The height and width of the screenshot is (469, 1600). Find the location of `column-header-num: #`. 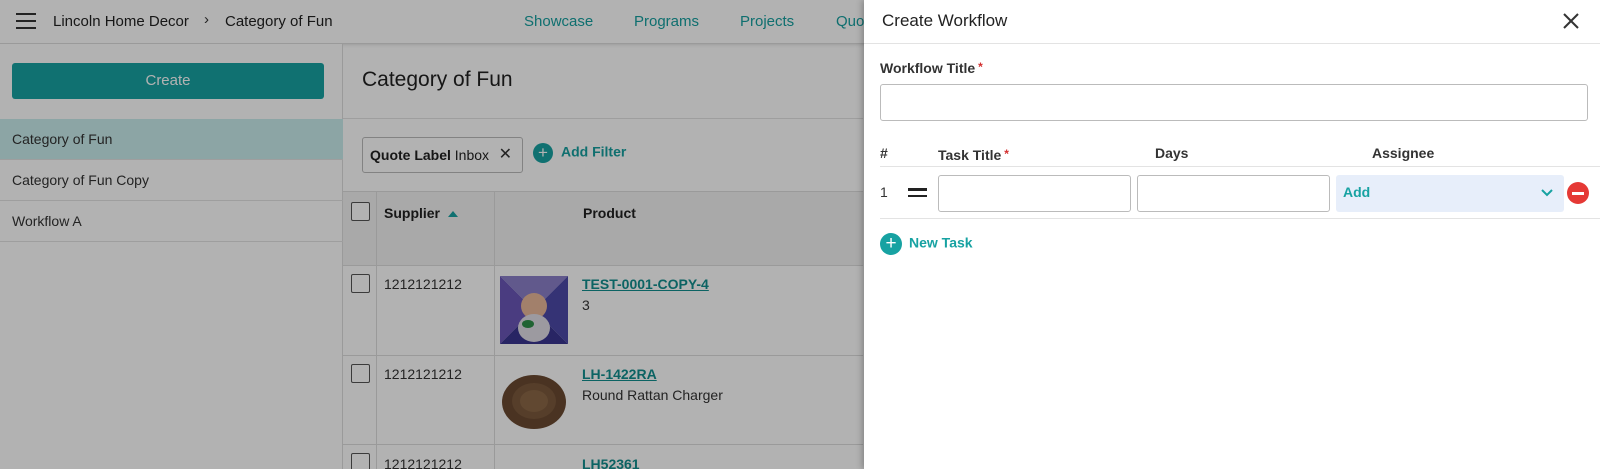

column-header-num: # is located at coordinates (884, 153).